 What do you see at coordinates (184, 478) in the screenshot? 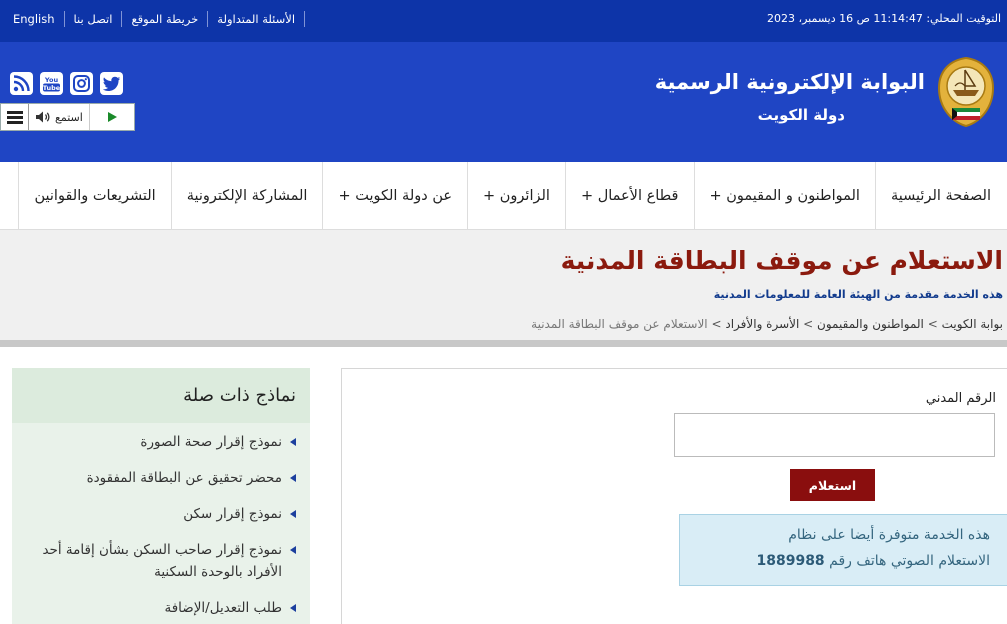
I see `related-form-label: محضر تحقيق عن البطاقة المفقودة` at bounding box center [184, 478].